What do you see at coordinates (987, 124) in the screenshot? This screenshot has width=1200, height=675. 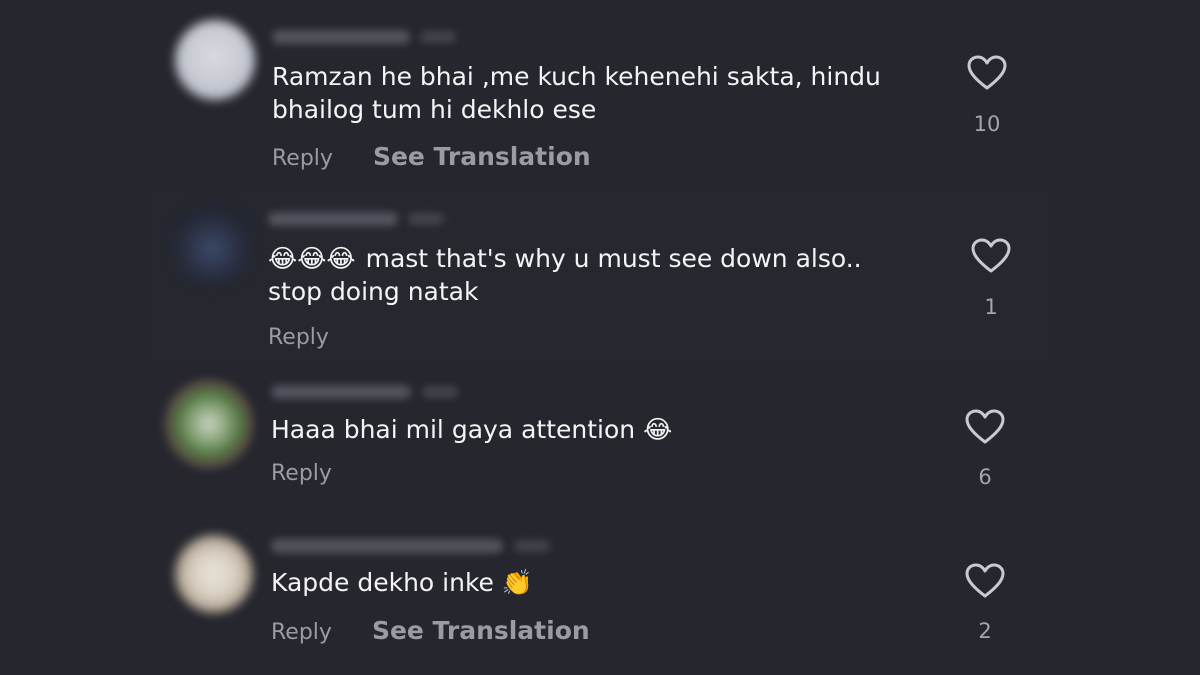 I see `like-count: 10` at bounding box center [987, 124].